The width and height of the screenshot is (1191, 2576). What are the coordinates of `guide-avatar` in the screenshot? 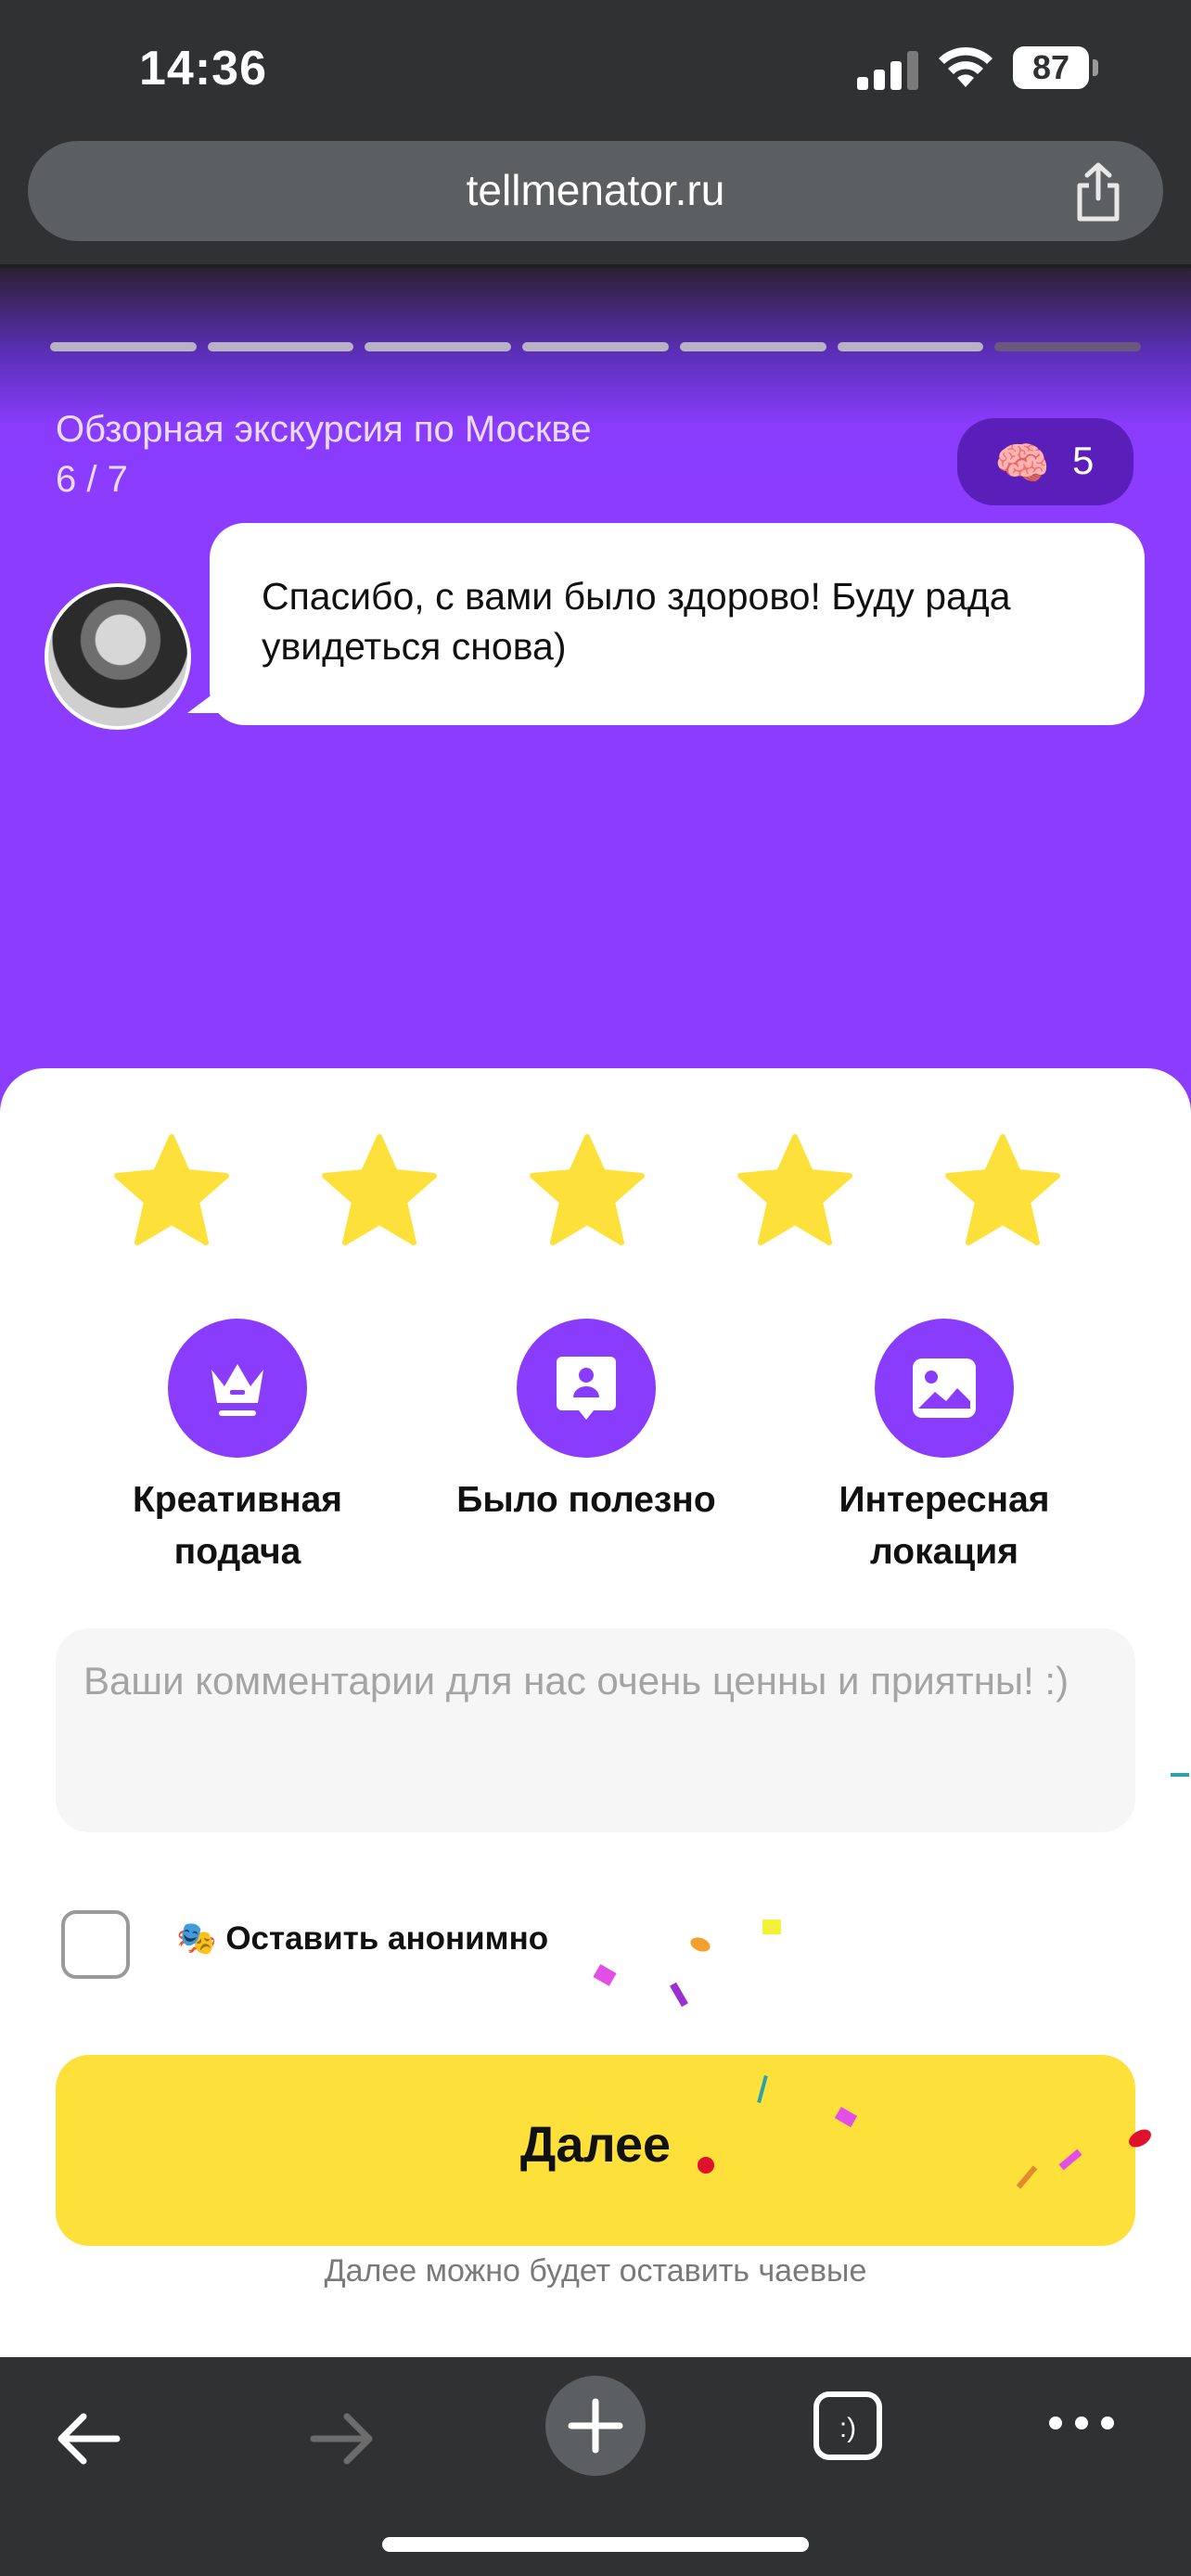 It's located at (118, 656).